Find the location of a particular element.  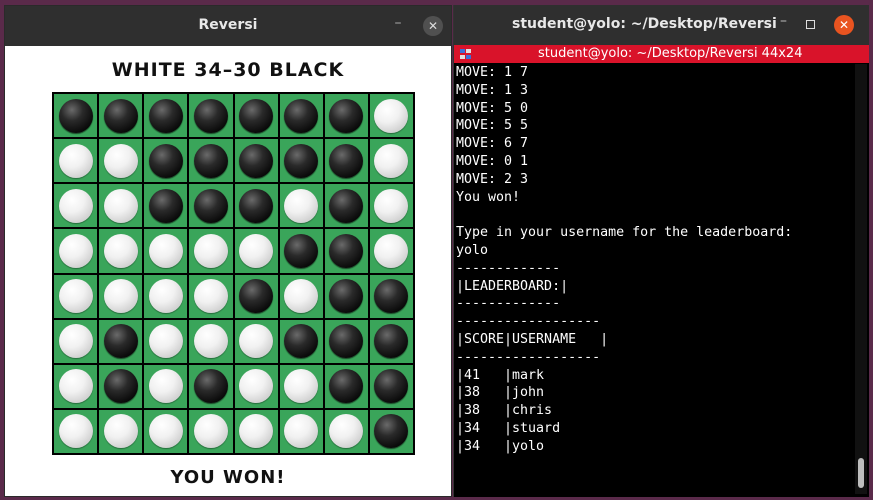

terminal-window-title: student@yolo: ~/Desktop/Reversi is located at coordinates (644, 24).